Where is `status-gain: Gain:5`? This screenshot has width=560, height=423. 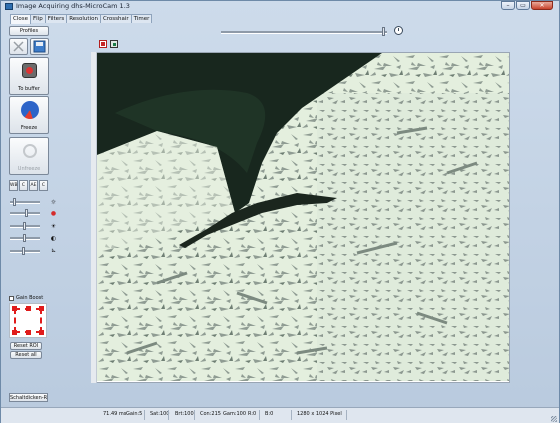 status-gain: Gain:5 is located at coordinates (134, 414).